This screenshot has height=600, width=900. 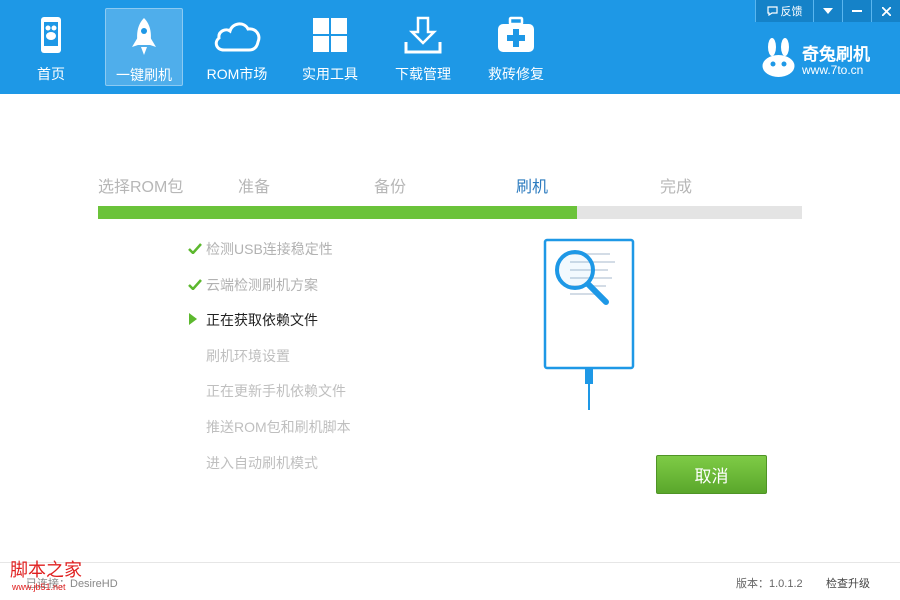 I want to click on play-arrow-icon, so click(x=193, y=319).